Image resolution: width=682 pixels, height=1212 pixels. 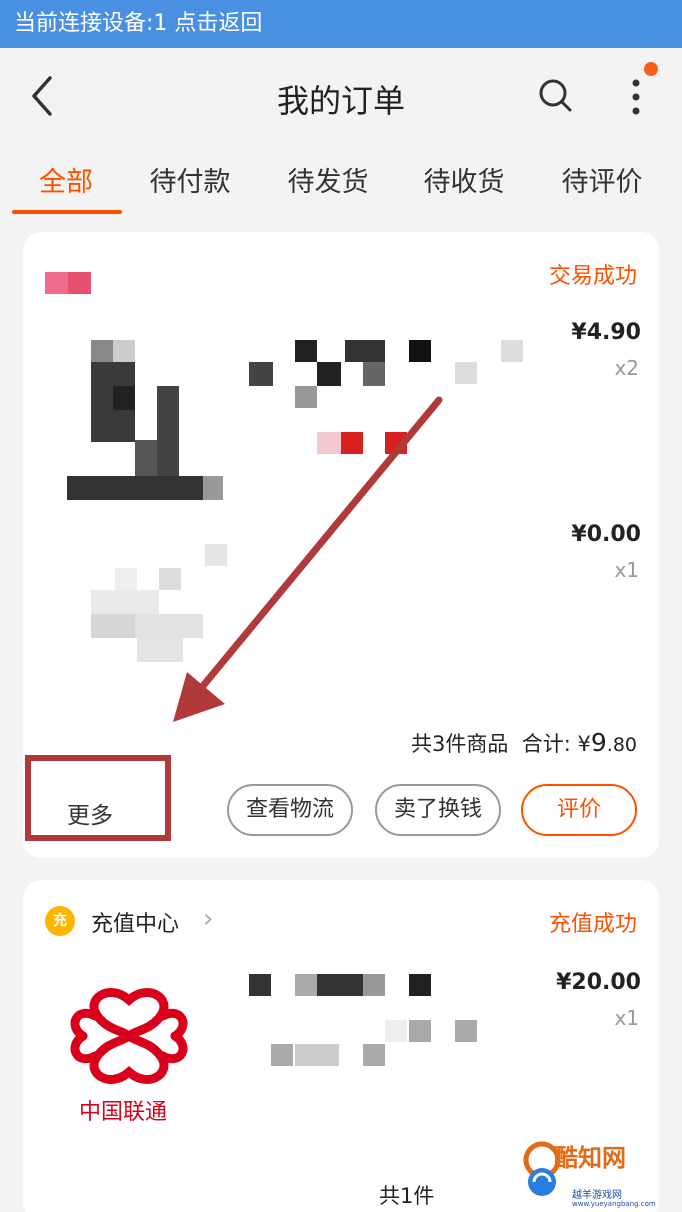 What do you see at coordinates (602, 179) in the screenshot?
I see `tab-pending-review: 待评价` at bounding box center [602, 179].